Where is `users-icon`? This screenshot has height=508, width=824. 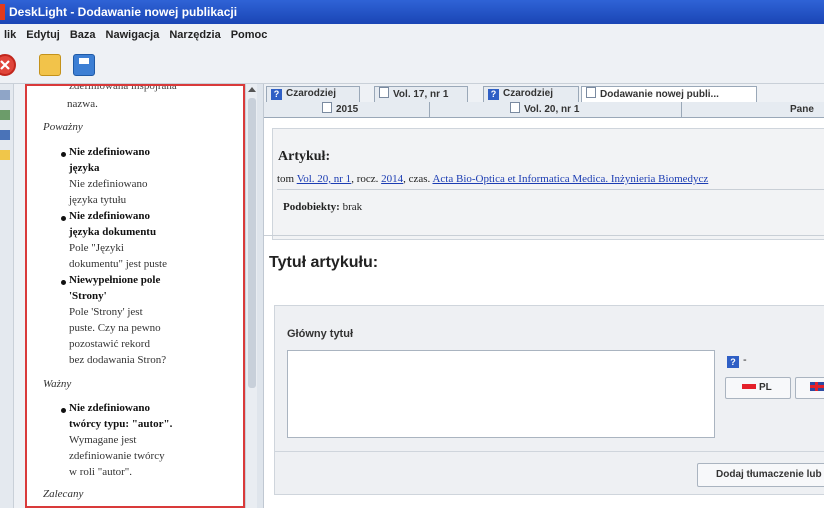
users-icon is located at coordinates (5, 135).